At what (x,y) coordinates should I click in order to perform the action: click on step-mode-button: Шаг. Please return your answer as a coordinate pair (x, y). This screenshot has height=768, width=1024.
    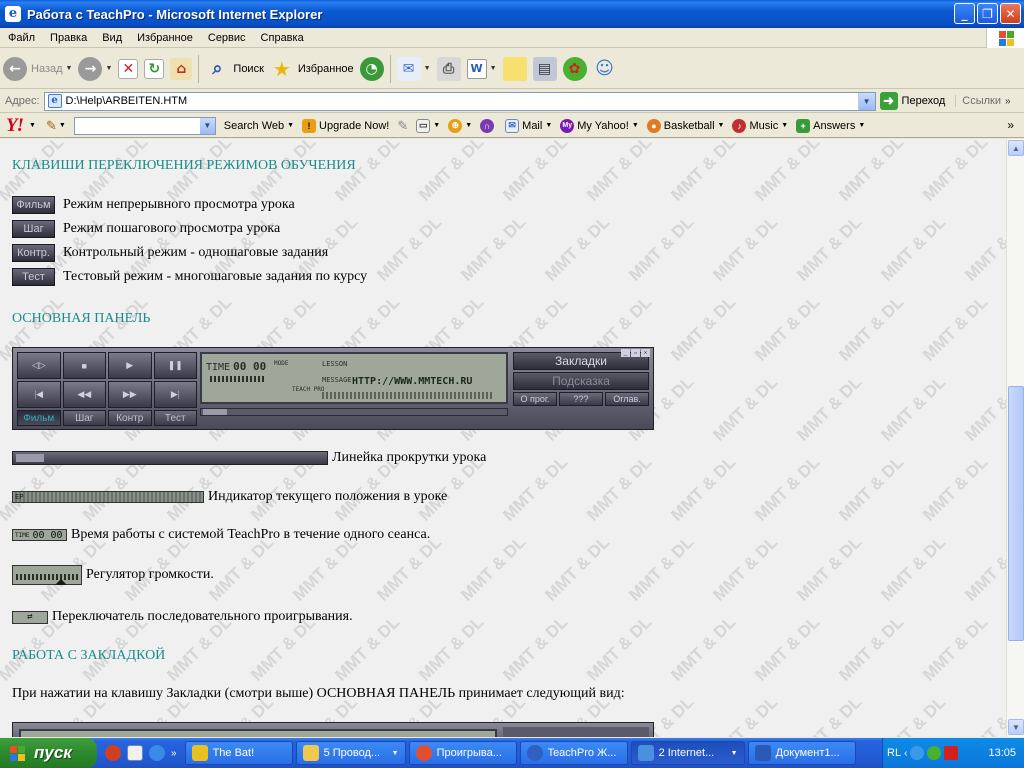
    Looking at the image, I should click on (33, 229).